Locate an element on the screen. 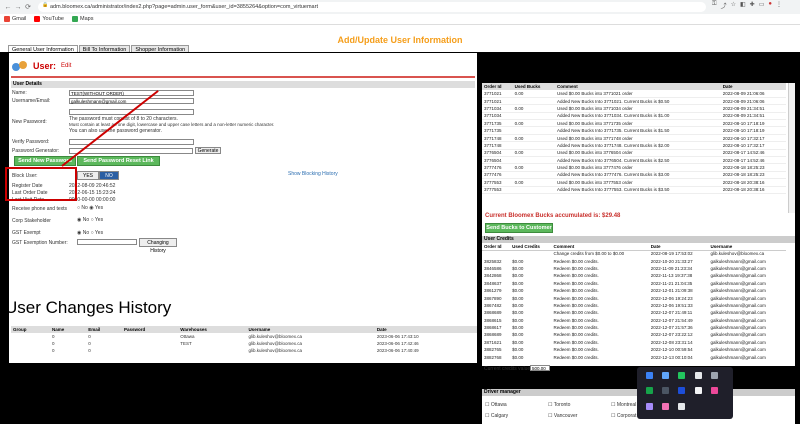  city-checkbox-vancouver: ☐ Vancouver is located at coordinates (562, 416).